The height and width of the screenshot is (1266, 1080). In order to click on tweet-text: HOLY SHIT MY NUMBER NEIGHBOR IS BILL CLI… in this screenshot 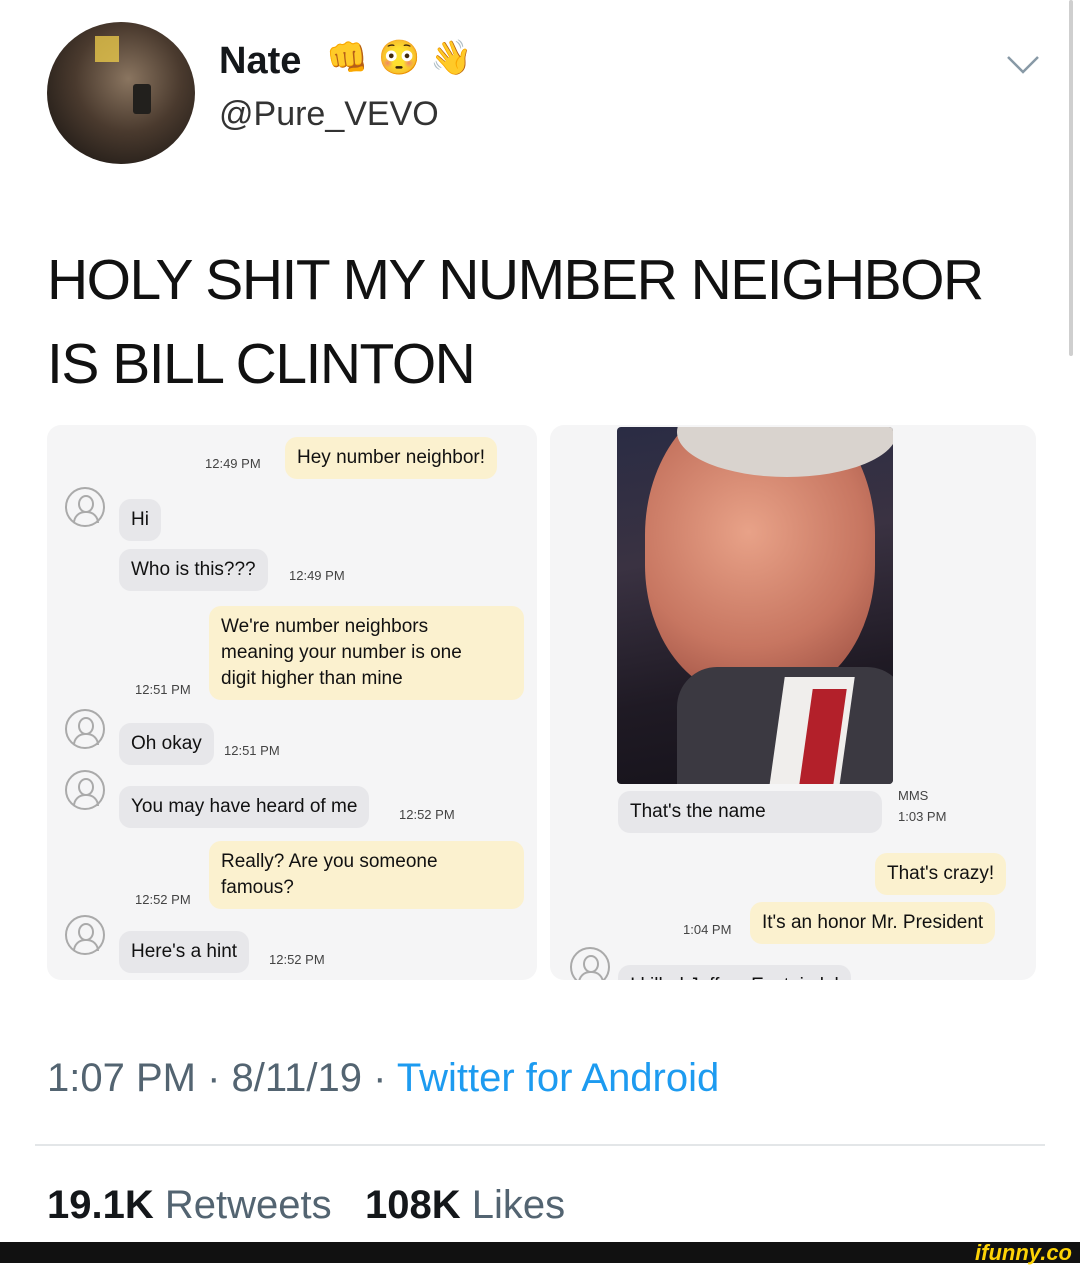, I will do `click(515, 322)`.